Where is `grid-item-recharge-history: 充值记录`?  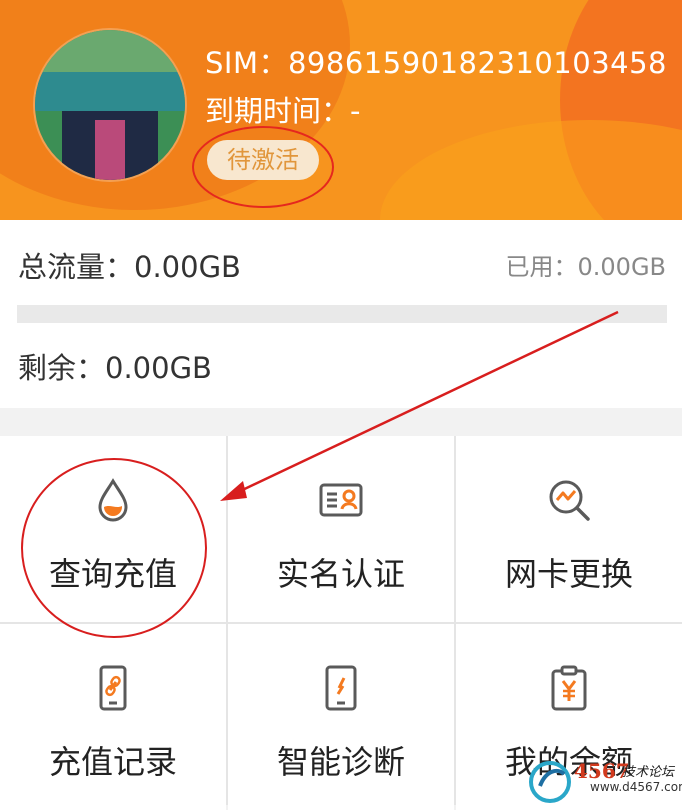 grid-item-recharge-history: 充值记录 is located at coordinates (113, 717).